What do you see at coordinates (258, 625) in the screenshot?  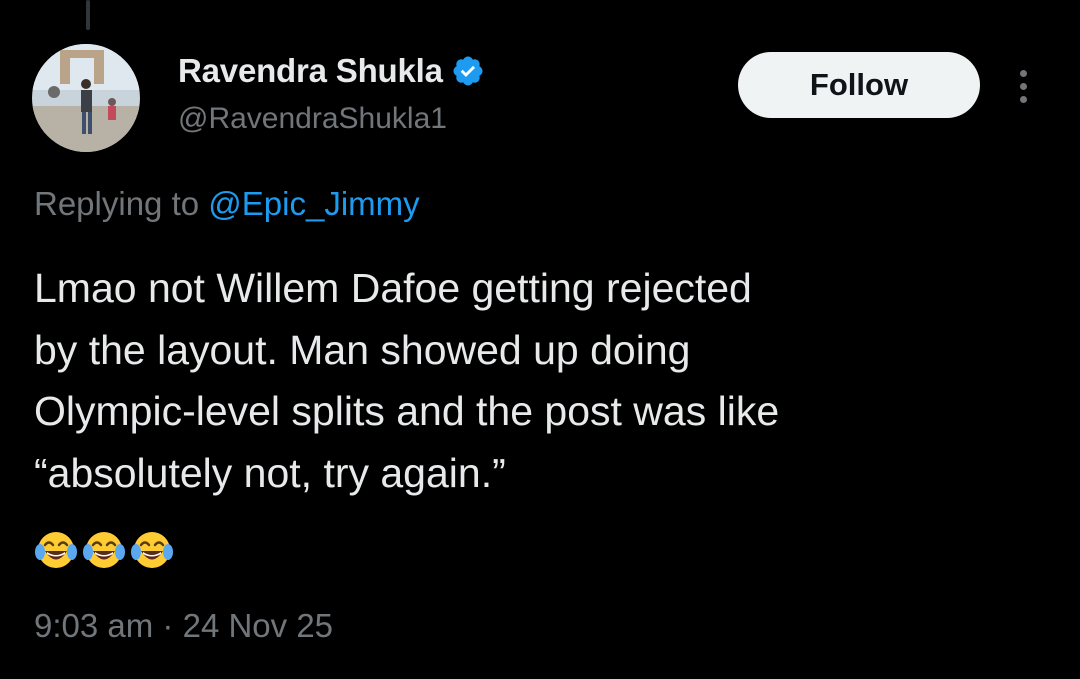 I see `tweet-date: 24 Nov 25` at bounding box center [258, 625].